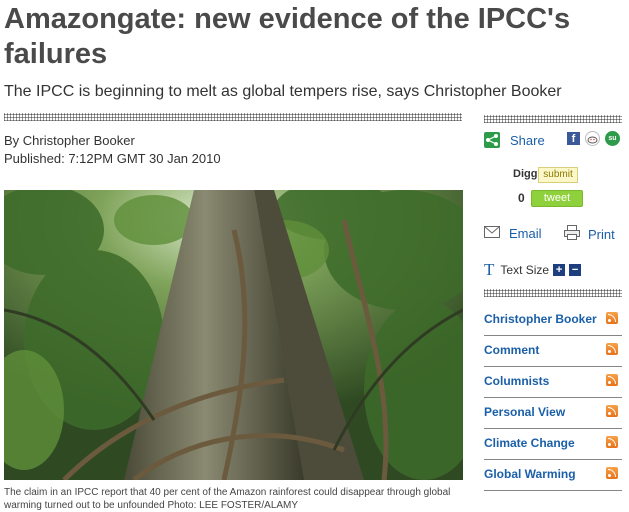  I want to click on share-icon, so click(492, 140).